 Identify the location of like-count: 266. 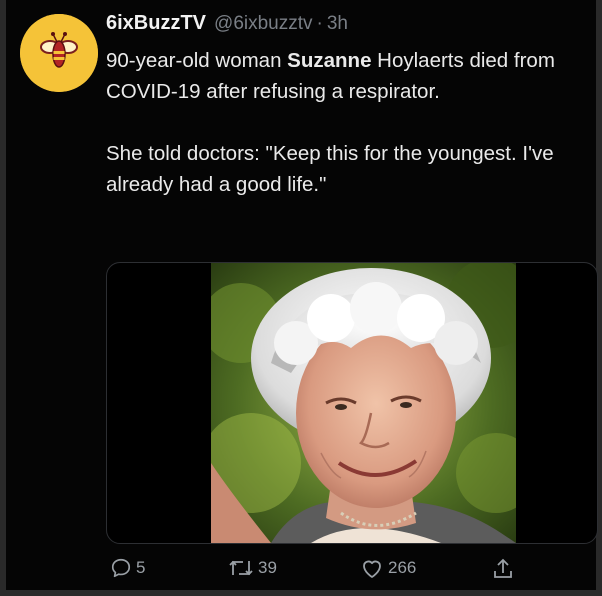
(402, 567).